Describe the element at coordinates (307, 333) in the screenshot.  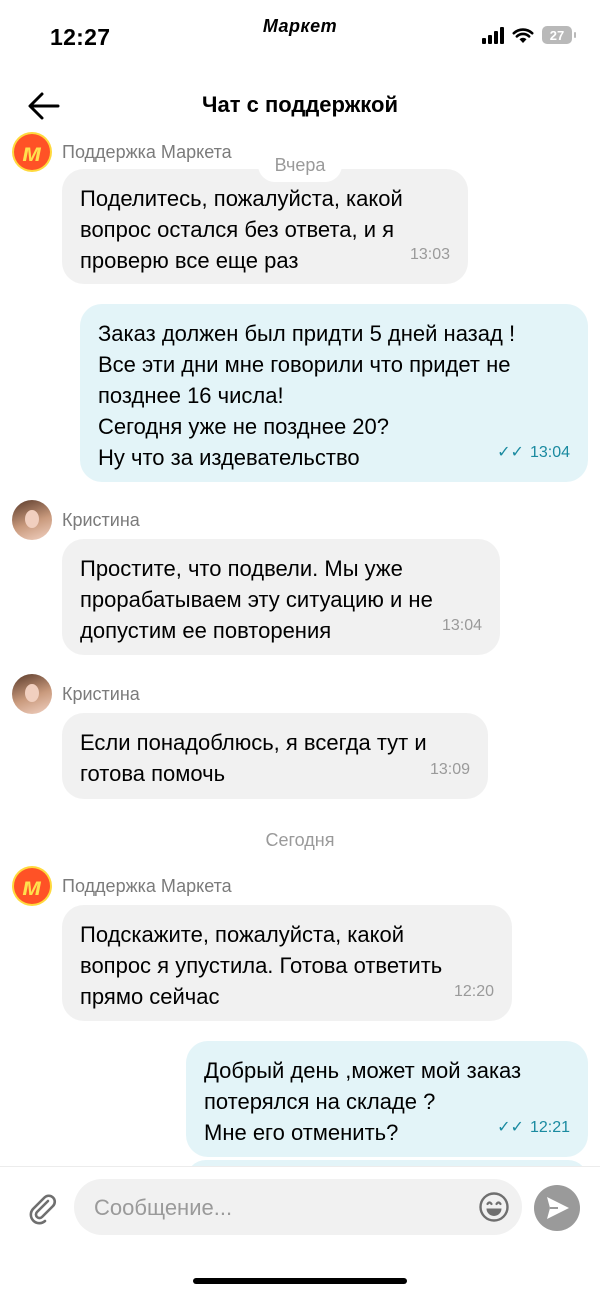
I see `message-line: Заказ должен был придти 5 дней назад !` at that location.